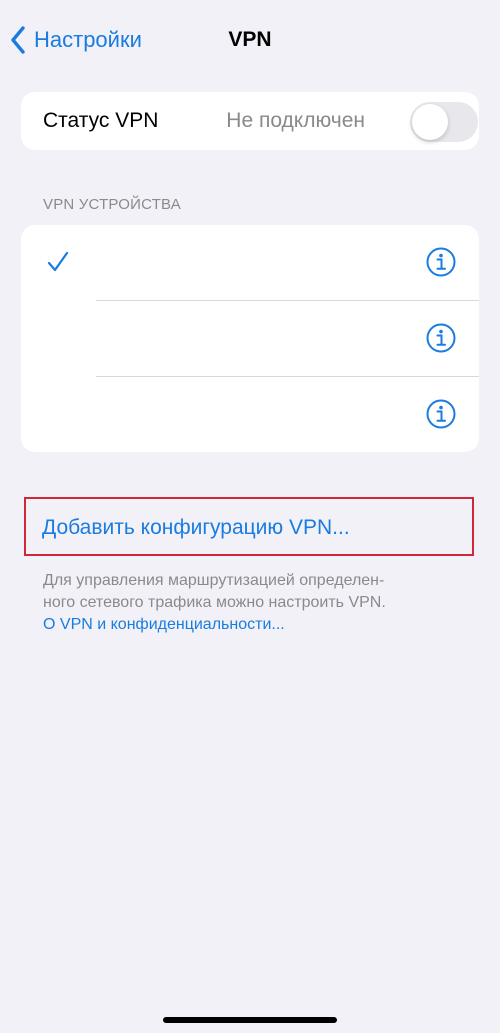 The width and height of the screenshot is (500, 1033). I want to click on page-title-text: VPN, so click(250, 39).